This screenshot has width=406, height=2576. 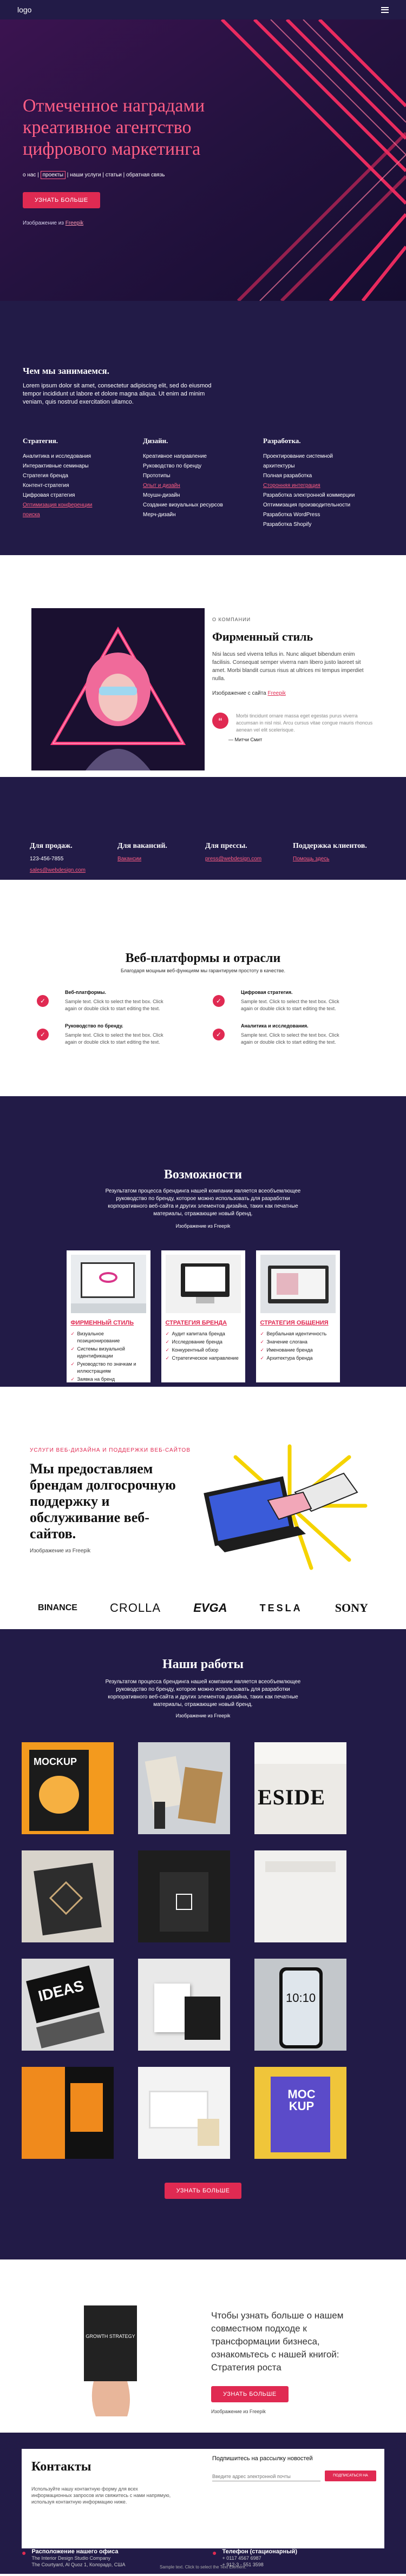 What do you see at coordinates (307, 505) in the screenshot?
I see `list-item: Оптимизация производительности` at bounding box center [307, 505].